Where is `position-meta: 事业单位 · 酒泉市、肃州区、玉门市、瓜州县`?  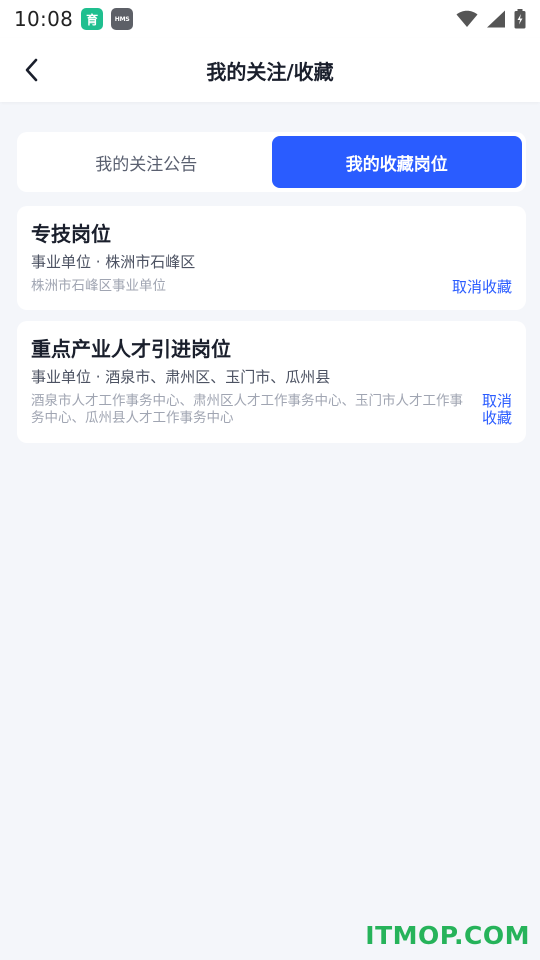 position-meta: 事业单位 · 酒泉市、肃州区、玉门市、瓜州县 is located at coordinates (181, 377).